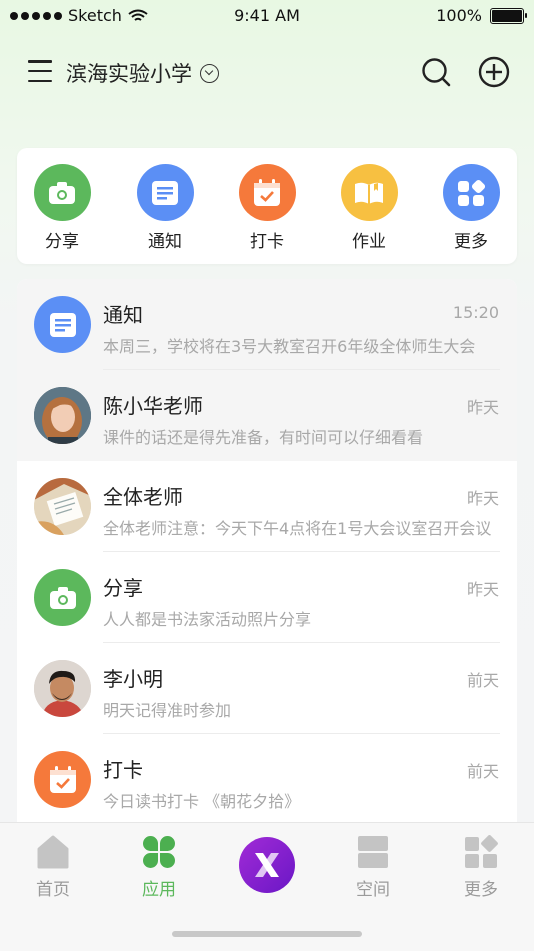 The image size is (534, 951). I want to click on quick-label: 通知, so click(165, 242).